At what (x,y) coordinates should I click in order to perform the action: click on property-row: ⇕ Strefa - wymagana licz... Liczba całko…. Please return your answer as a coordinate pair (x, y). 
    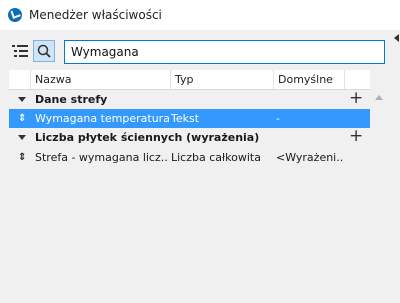
    Looking at the image, I should click on (189, 157).